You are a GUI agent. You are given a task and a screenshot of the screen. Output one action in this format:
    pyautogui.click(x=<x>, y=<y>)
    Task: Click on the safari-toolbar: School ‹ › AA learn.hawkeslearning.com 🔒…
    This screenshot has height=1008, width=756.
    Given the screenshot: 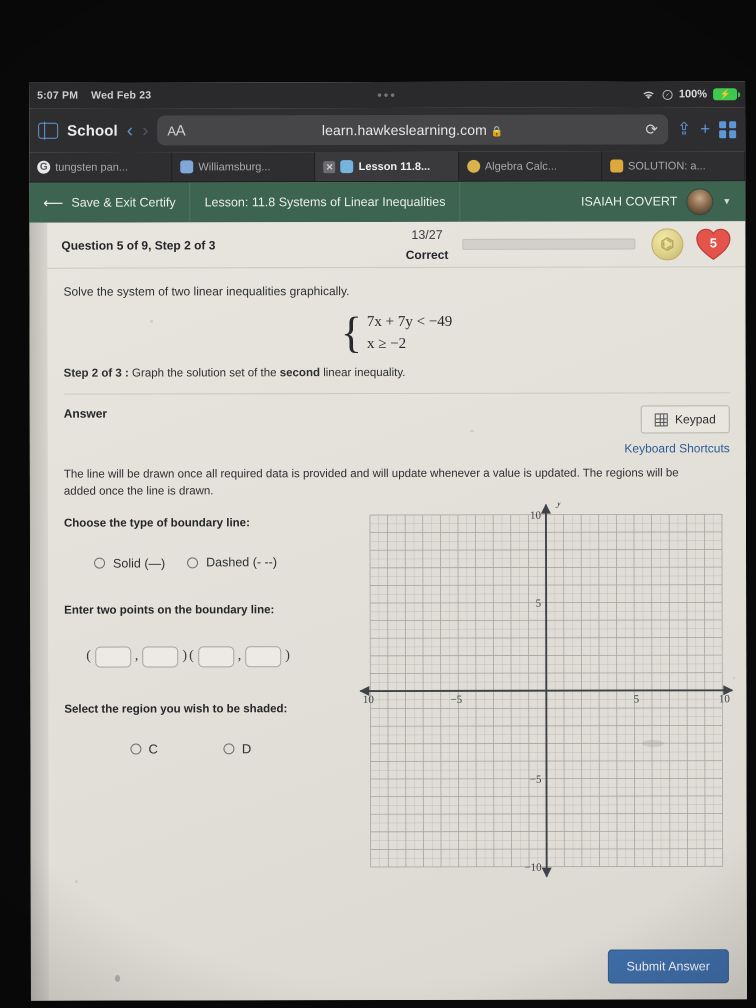 What is the action you would take?
    pyautogui.click(x=387, y=130)
    